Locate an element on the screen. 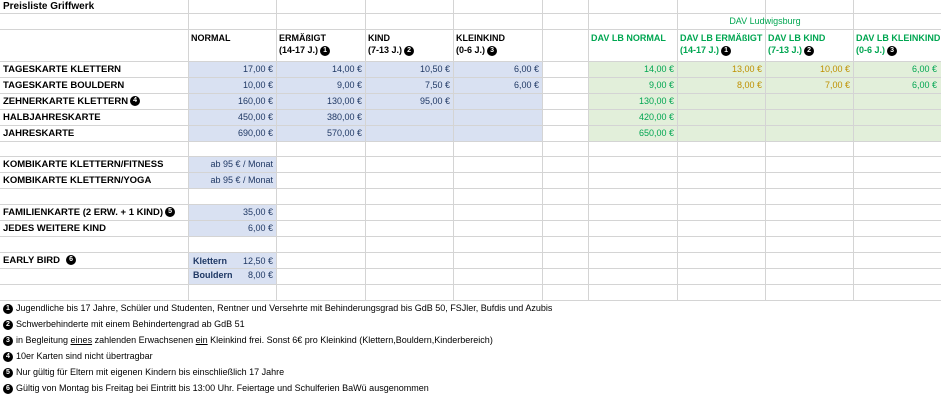 This screenshot has width=941, height=401. header-kind-sub: (7-13 J.) 2 is located at coordinates (391, 50).